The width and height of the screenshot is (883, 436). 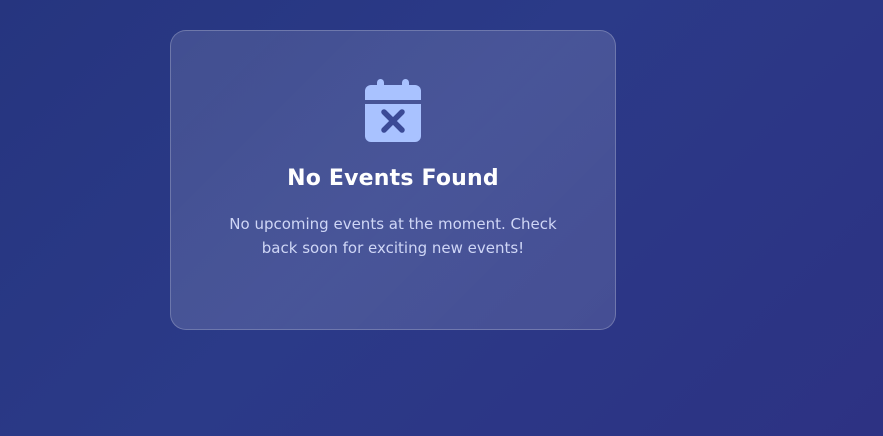 I want to click on calendar-x-icon, so click(x=393, y=110).